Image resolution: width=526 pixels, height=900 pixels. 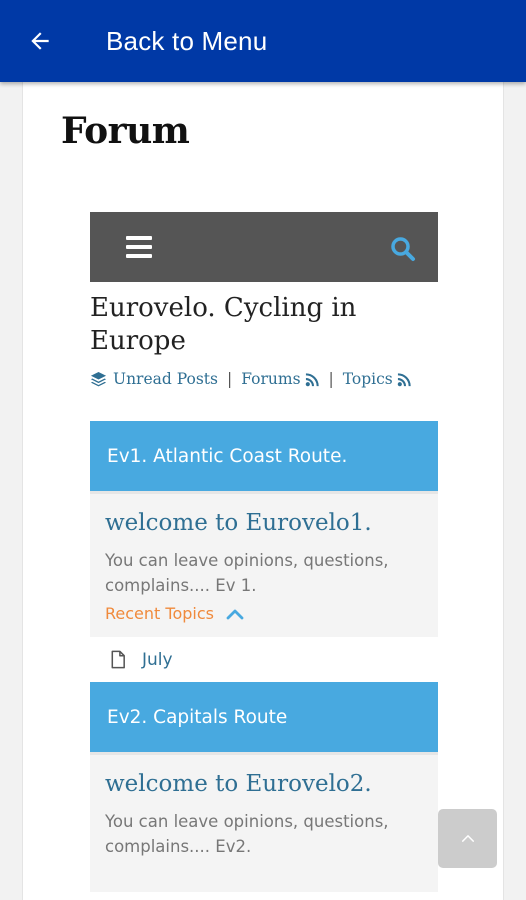 I want to click on topic-link: July, so click(x=157, y=660).